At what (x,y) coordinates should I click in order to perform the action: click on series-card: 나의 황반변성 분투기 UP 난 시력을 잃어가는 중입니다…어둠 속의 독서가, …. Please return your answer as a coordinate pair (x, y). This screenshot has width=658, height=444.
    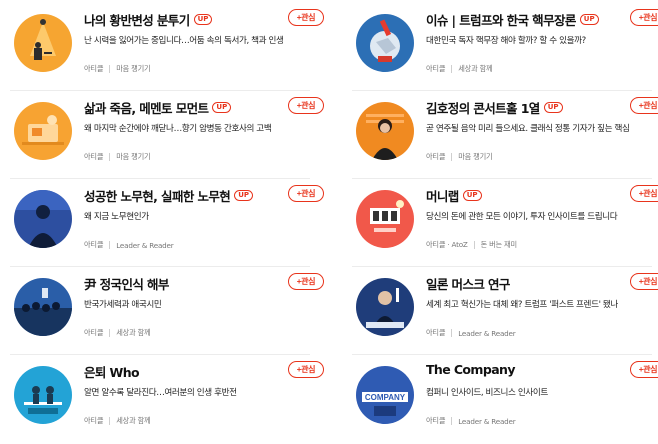
    Looking at the image, I should click on (171, 48).